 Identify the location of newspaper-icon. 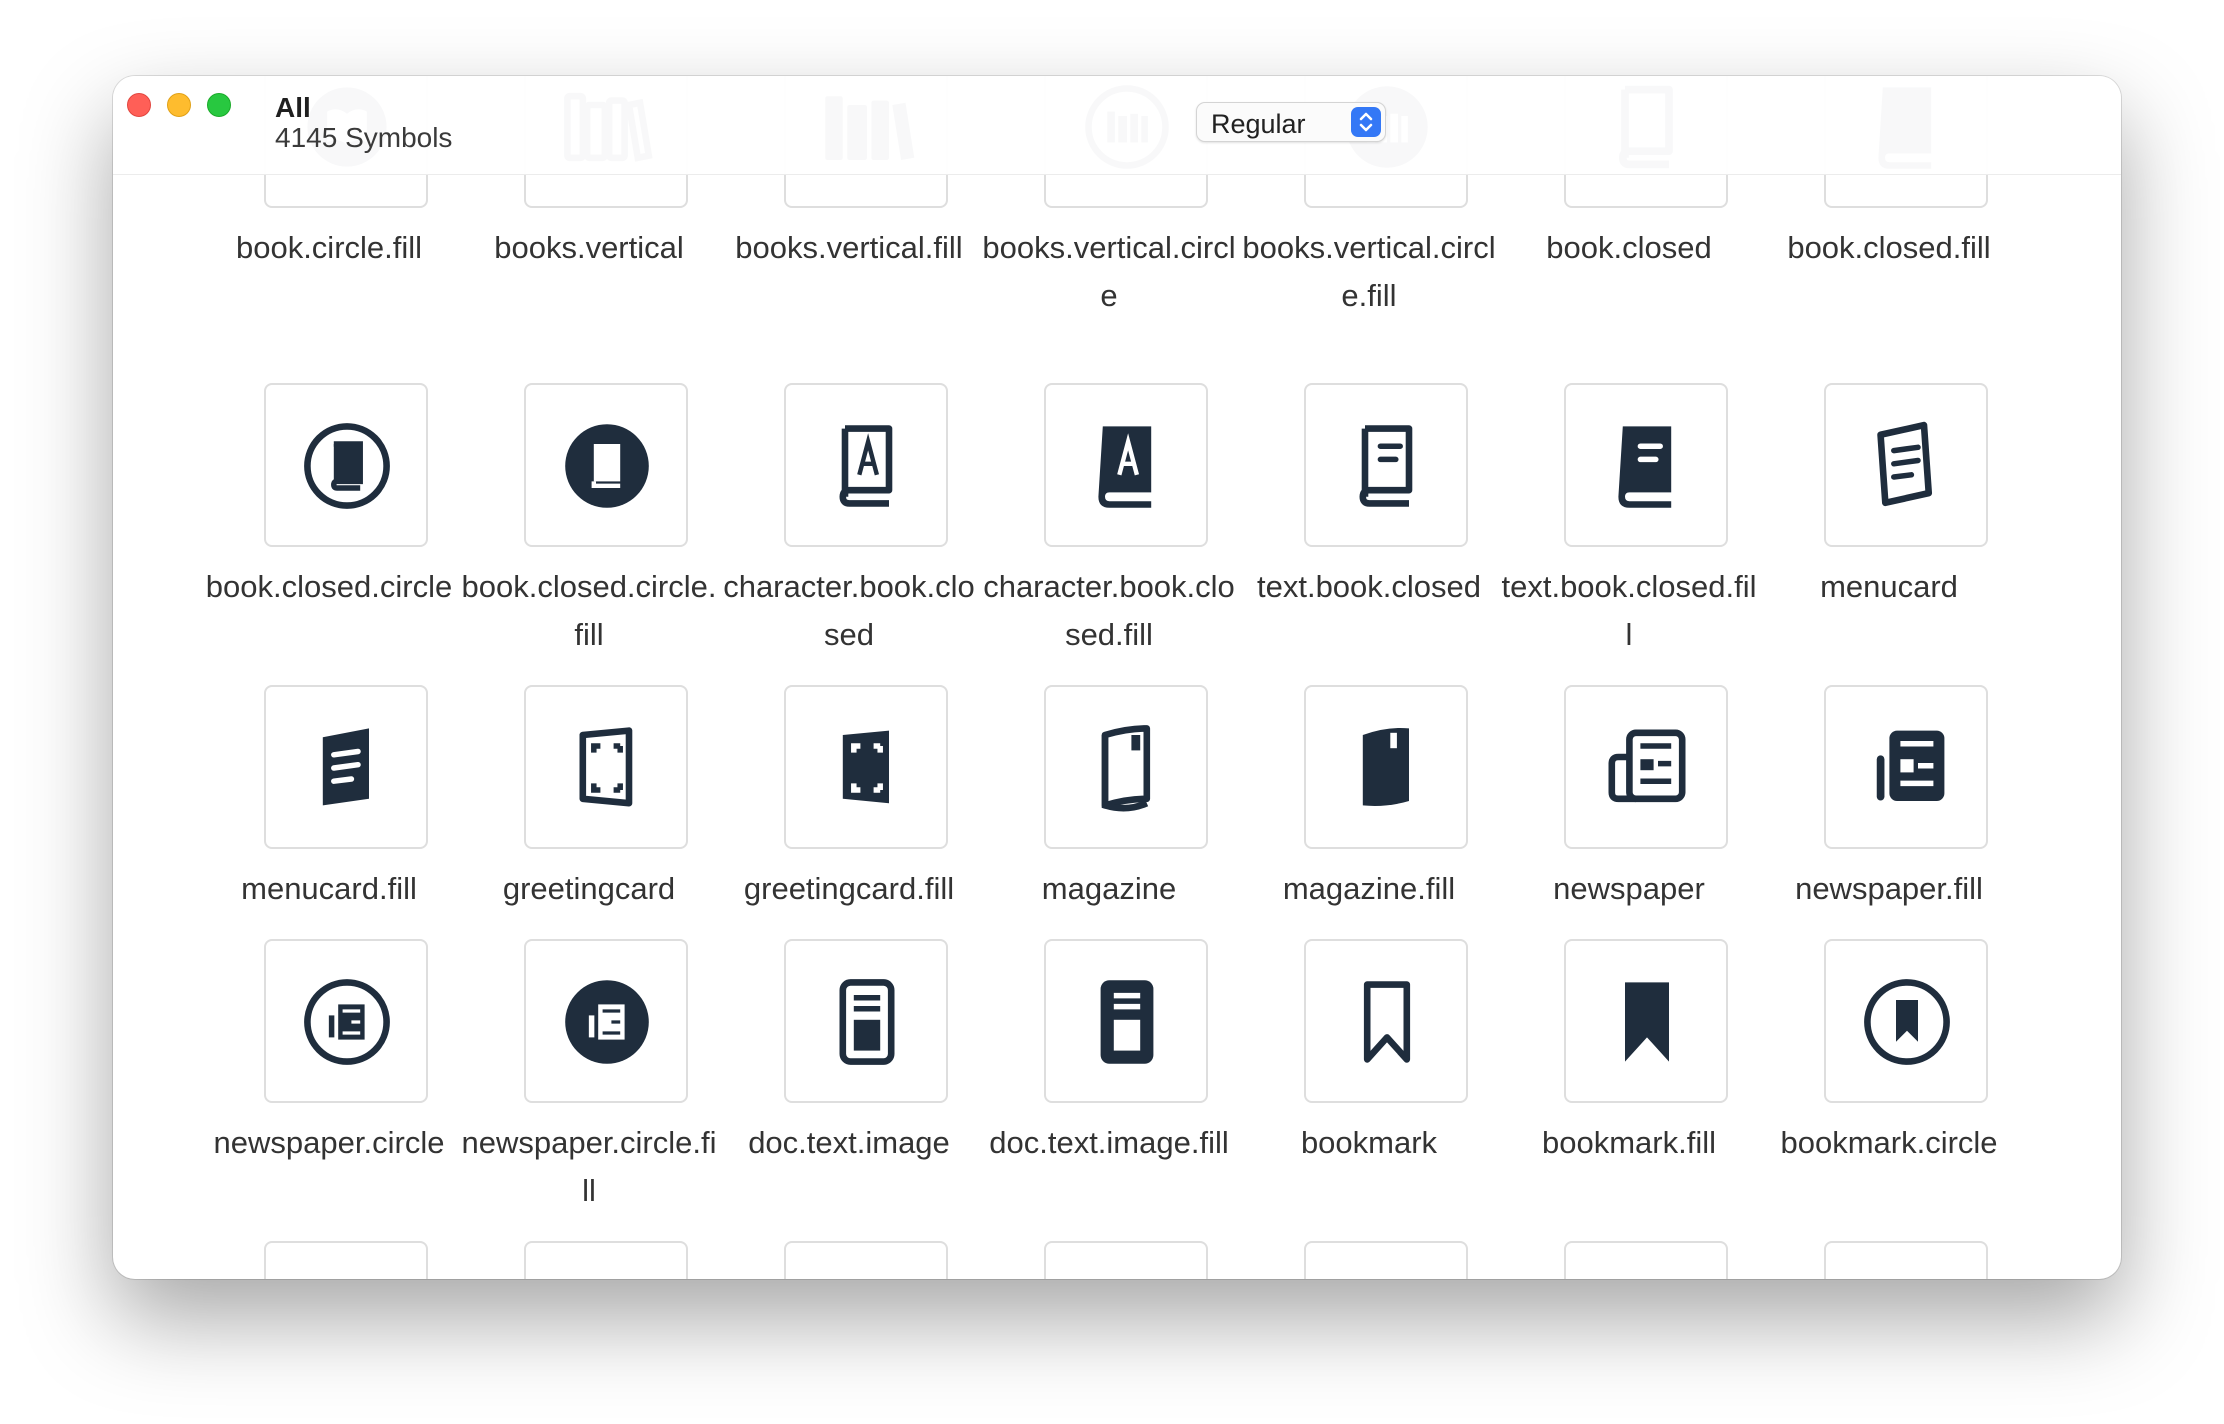
(1647, 766).